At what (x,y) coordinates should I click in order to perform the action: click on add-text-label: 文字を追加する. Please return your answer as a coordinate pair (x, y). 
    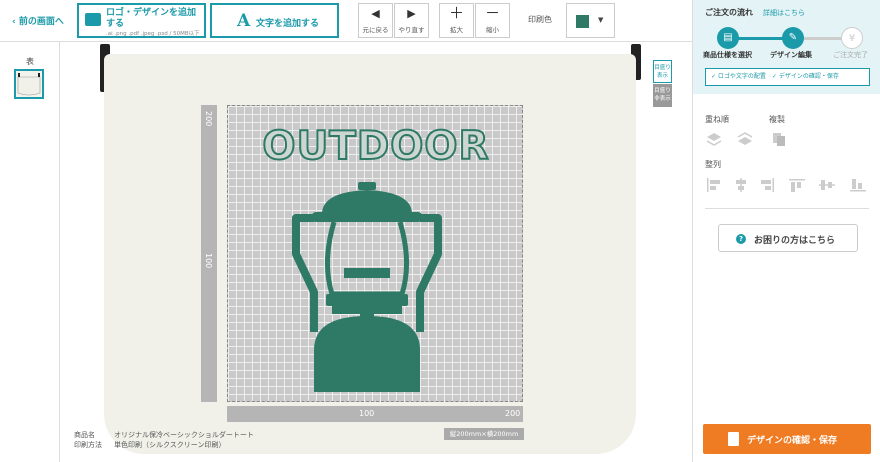
    Looking at the image, I should click on (288, 24).